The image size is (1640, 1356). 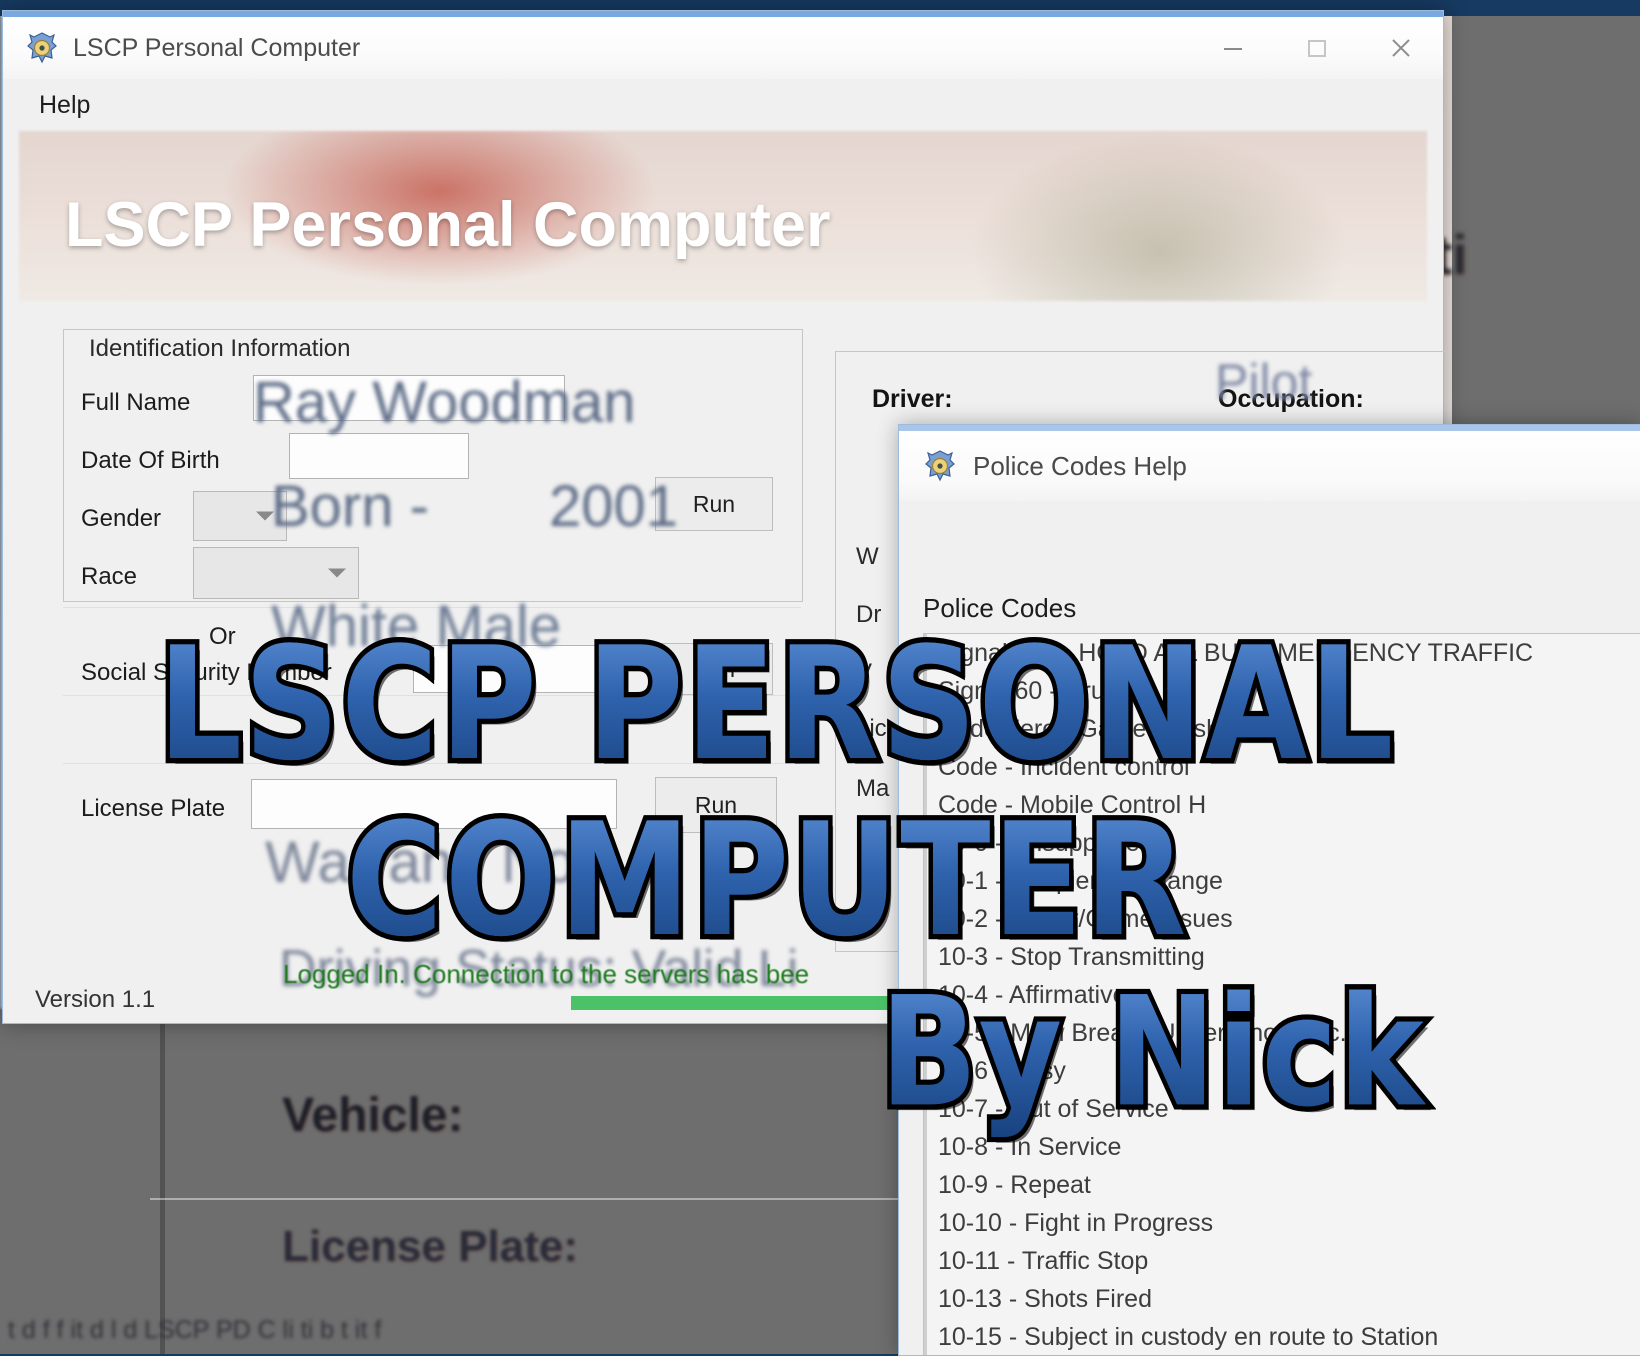 I want to click on connection-progress-bar, so click(x=736, y=1003).